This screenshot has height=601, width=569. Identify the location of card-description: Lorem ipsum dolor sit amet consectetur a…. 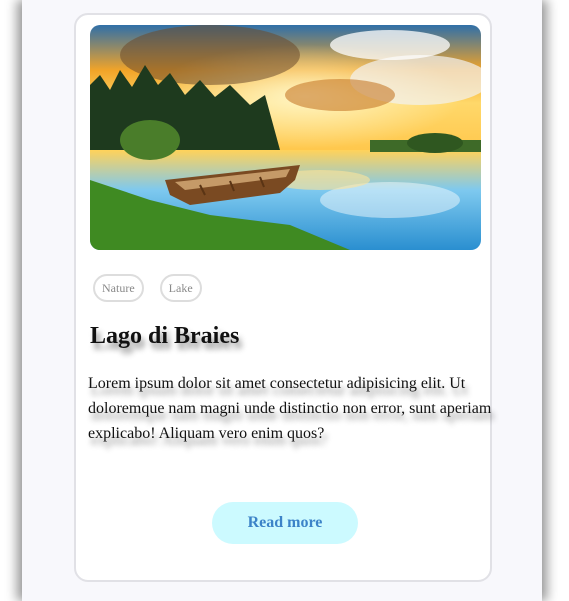
(290, 408).